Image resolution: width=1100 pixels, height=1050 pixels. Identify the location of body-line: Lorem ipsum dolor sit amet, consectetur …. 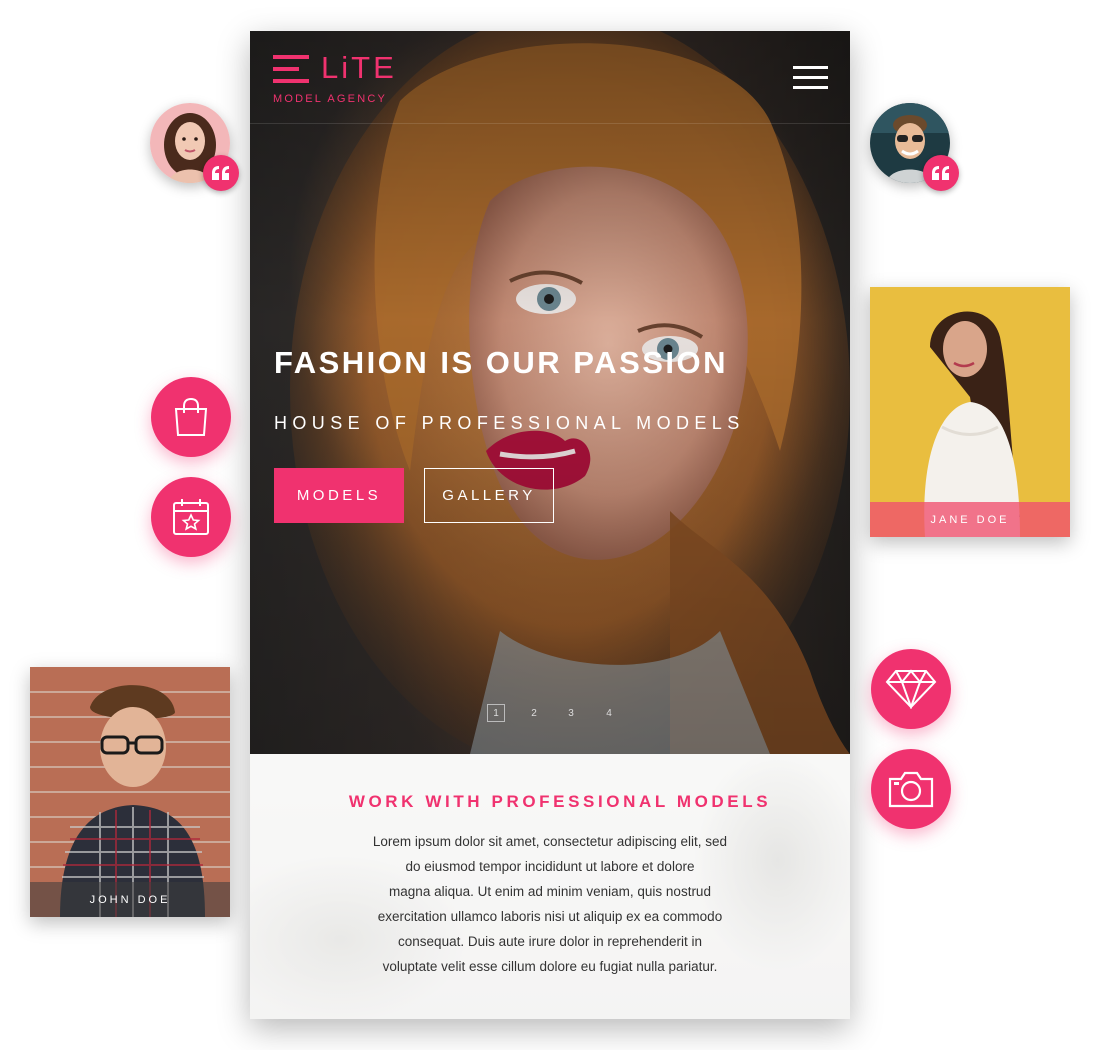
(550, 841).